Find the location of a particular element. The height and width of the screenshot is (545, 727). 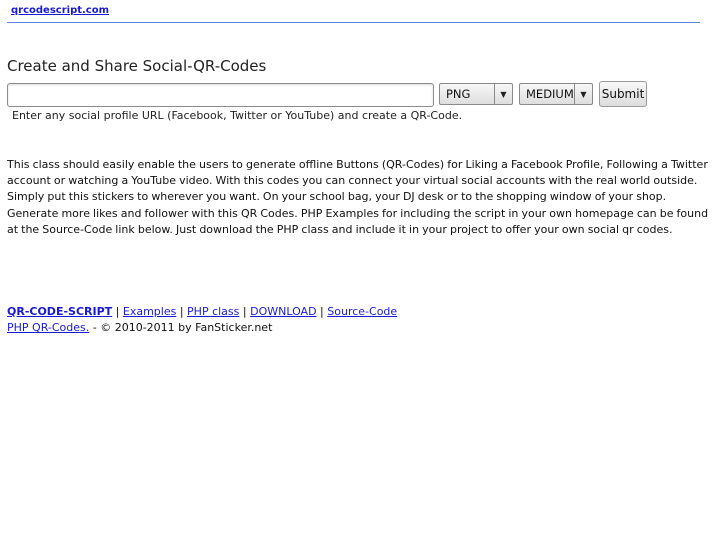

profile-url-input is located at coordinates (220, 95).